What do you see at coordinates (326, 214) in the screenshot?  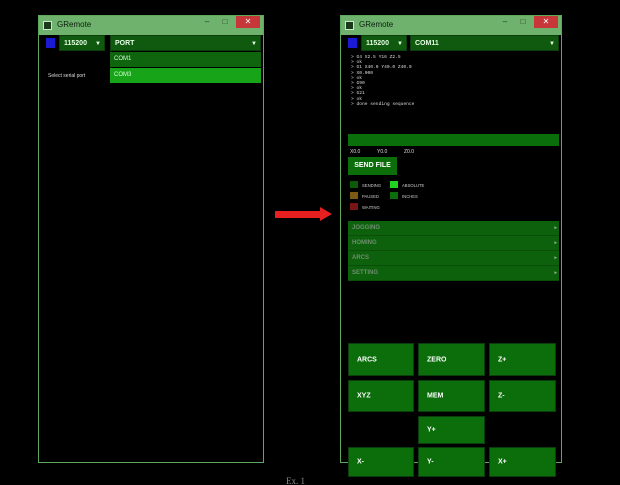 I see `arrow-head-icon` at bounding box center [326, 214].